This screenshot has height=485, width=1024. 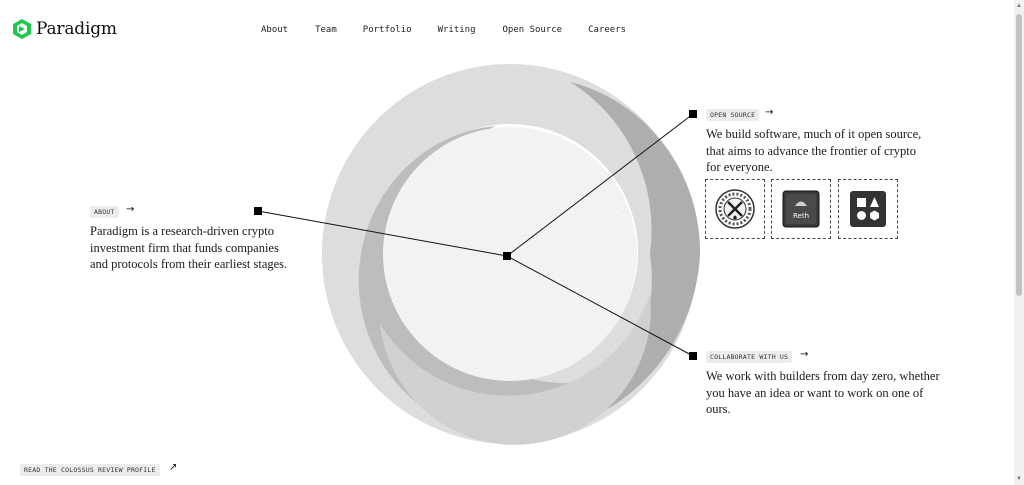 I want to click on scroll-up-icon: ▲, so click(x=1019, y=6).